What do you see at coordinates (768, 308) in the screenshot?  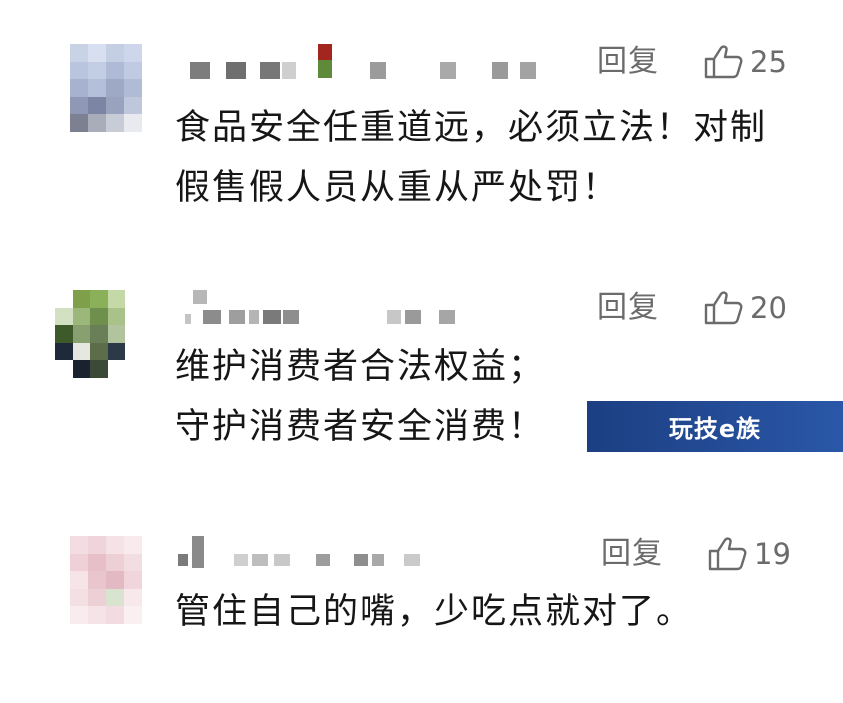 I see `like-count: 20` at bounding box center [768, 308].